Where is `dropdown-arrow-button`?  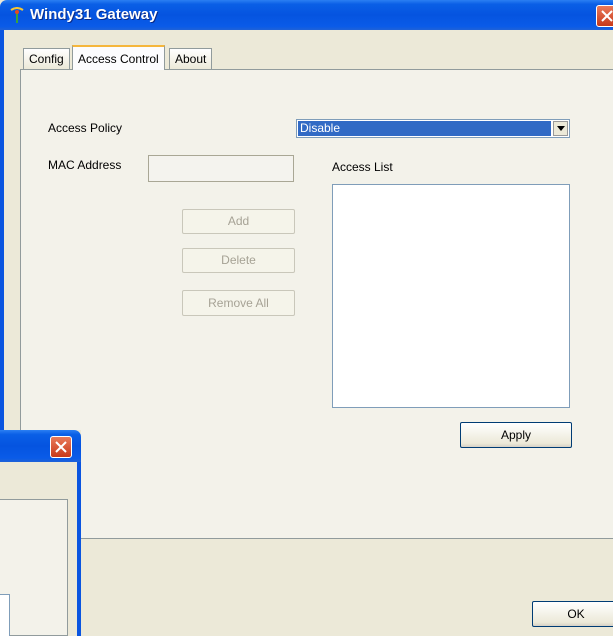 dropdown-arrow-button is located at coordinates (560, 128).